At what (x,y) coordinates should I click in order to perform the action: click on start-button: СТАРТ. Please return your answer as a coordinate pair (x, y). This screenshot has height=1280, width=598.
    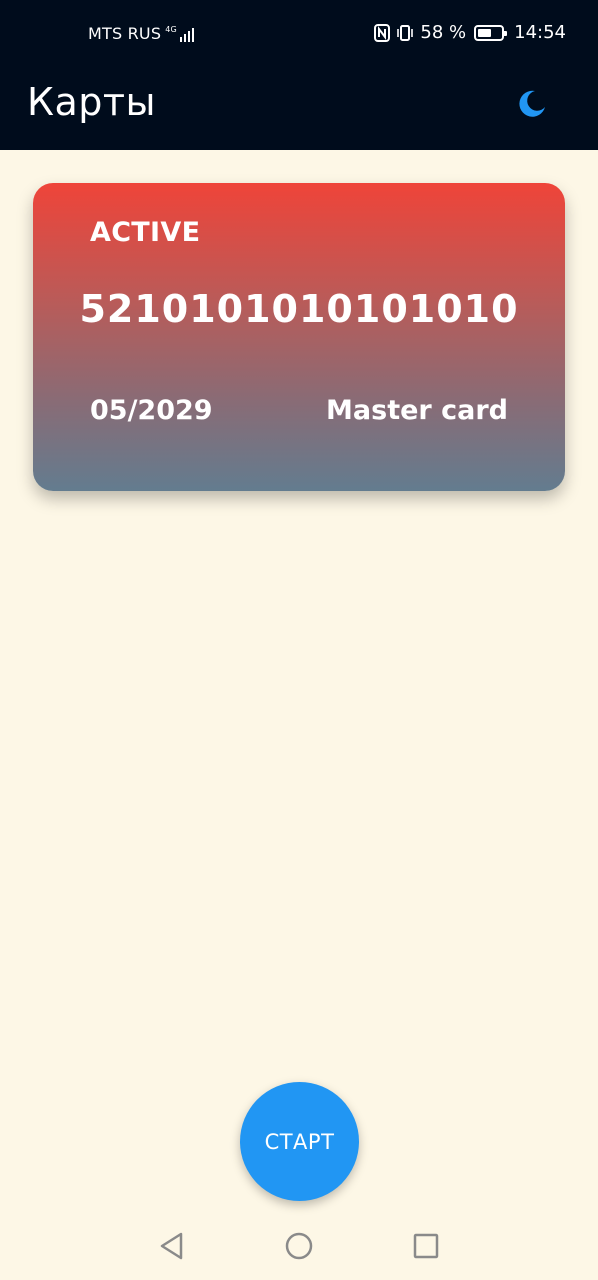
    Looking at the image, I should click on (299, 1141).